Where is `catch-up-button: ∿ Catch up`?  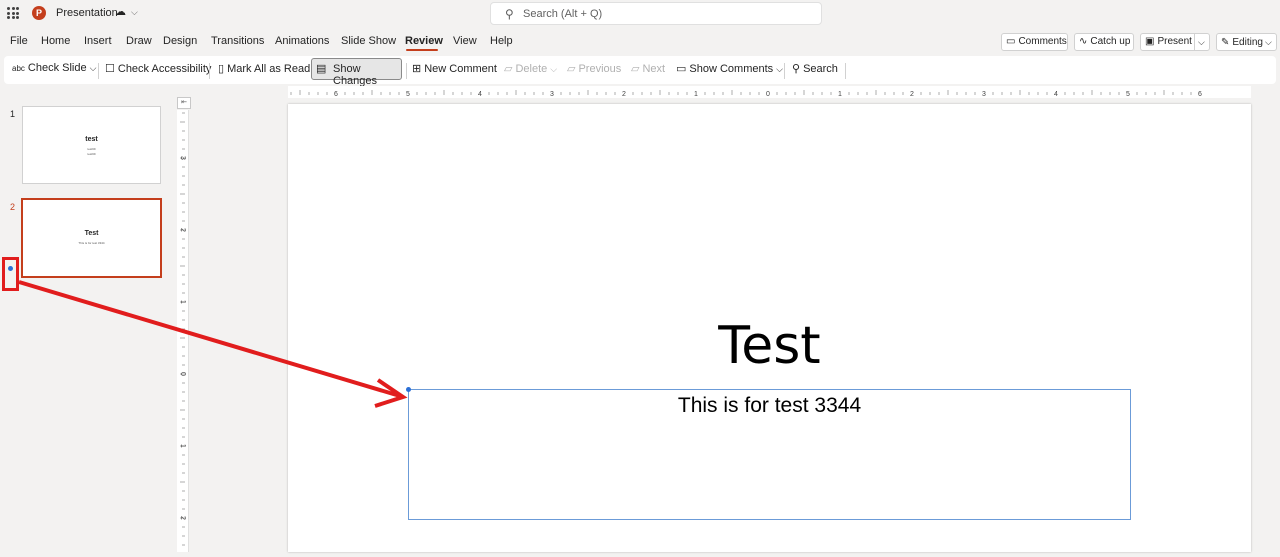 catch-up-button: ∿ Catch up is located at coordinates (1104, 42).